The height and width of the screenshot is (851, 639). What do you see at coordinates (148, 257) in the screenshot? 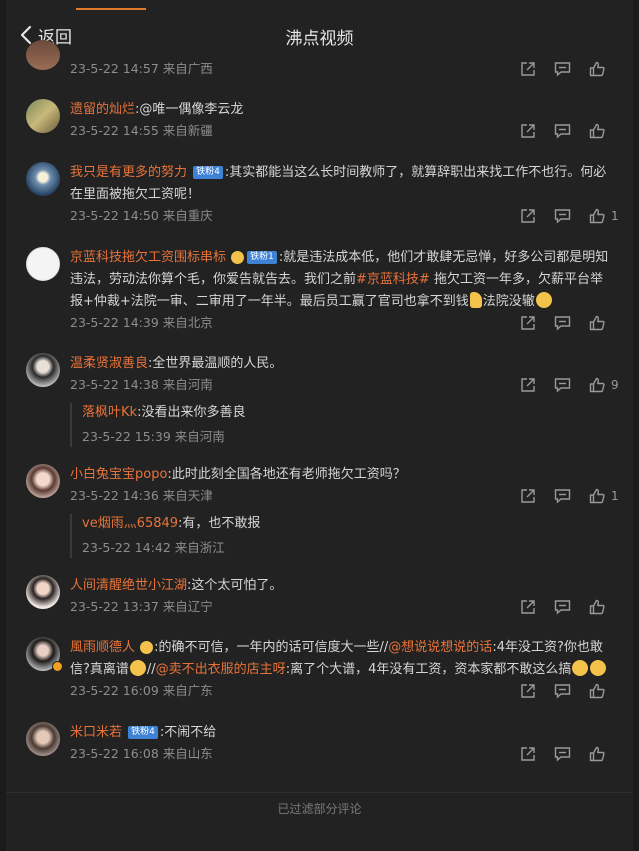
I see `username-link: 京蓝科技拖欠工资围标串标` at bounding box center [148, 257].